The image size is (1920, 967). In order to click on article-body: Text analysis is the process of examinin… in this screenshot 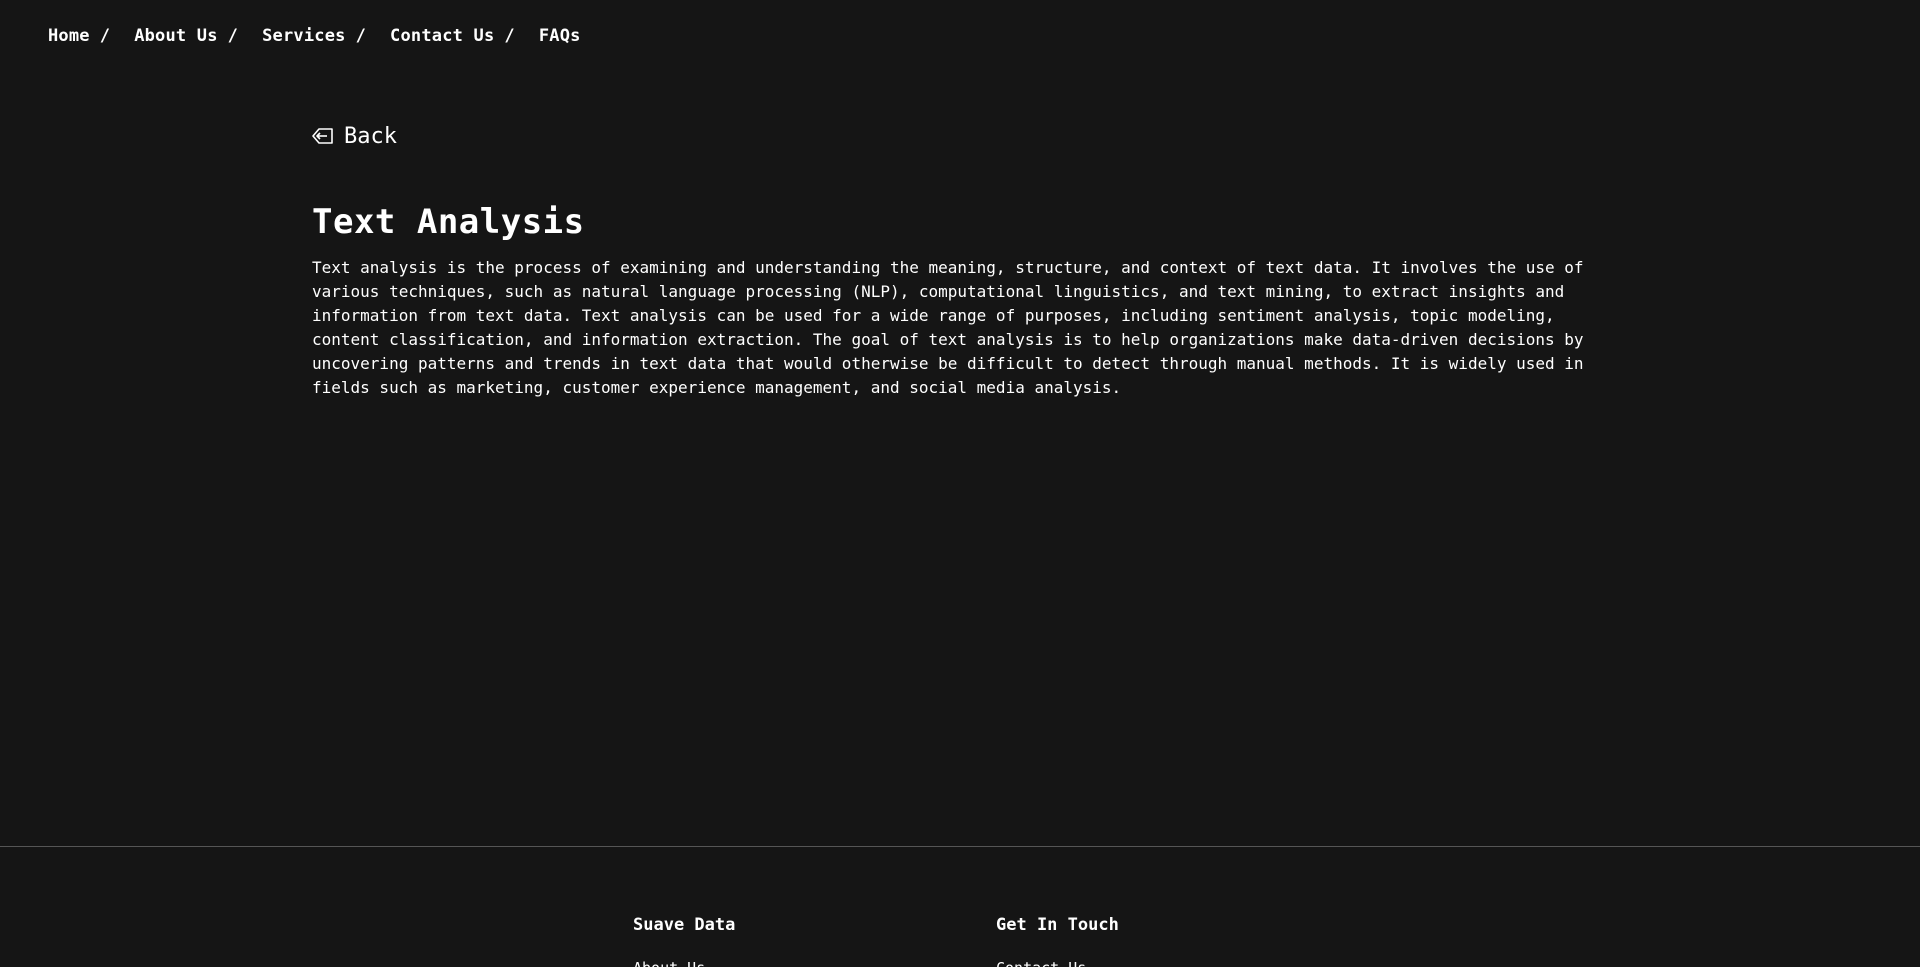, I will do `click(948, 327)`.